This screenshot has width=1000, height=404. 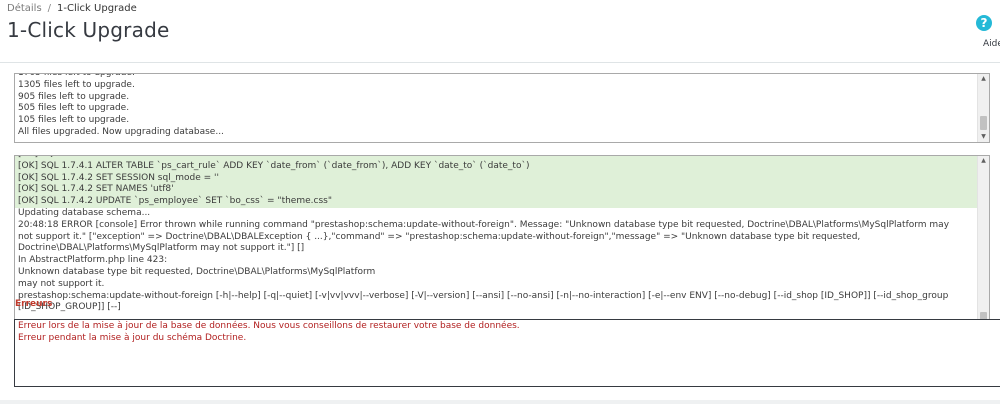 What do you see at coordinates (34, 304) in the screenshot?
I see `errors-title: Erreurs` at bounding box center [34, 304].